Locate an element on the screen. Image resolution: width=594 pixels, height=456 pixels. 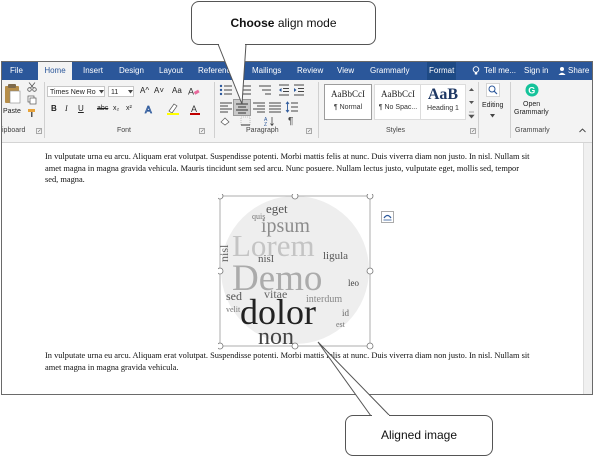
callout-choose-align-mode: Choose align mode is located at coordinates (283, 23).